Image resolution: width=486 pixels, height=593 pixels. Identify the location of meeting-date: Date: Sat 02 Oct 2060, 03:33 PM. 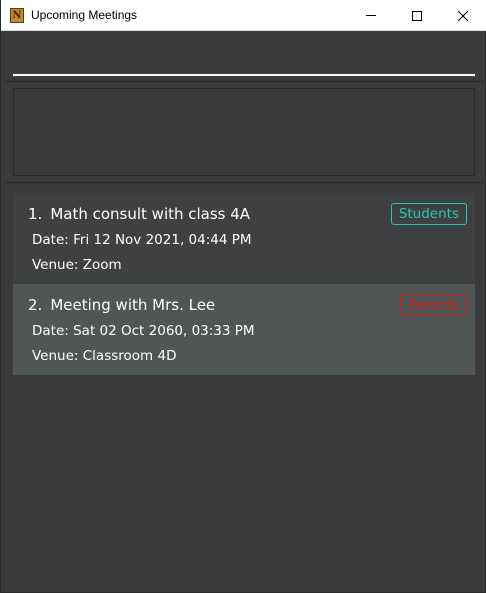
(143, 331).